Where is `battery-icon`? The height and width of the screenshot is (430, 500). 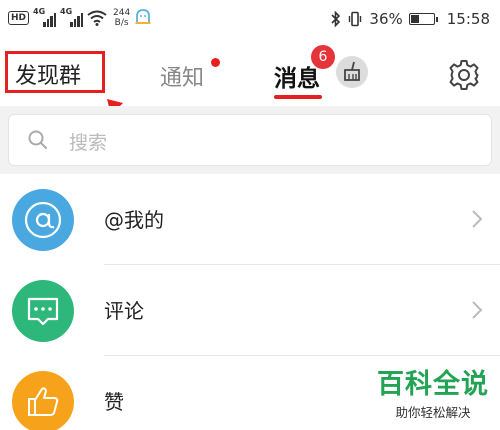 battery-icon is located at coordinates (423, 19).